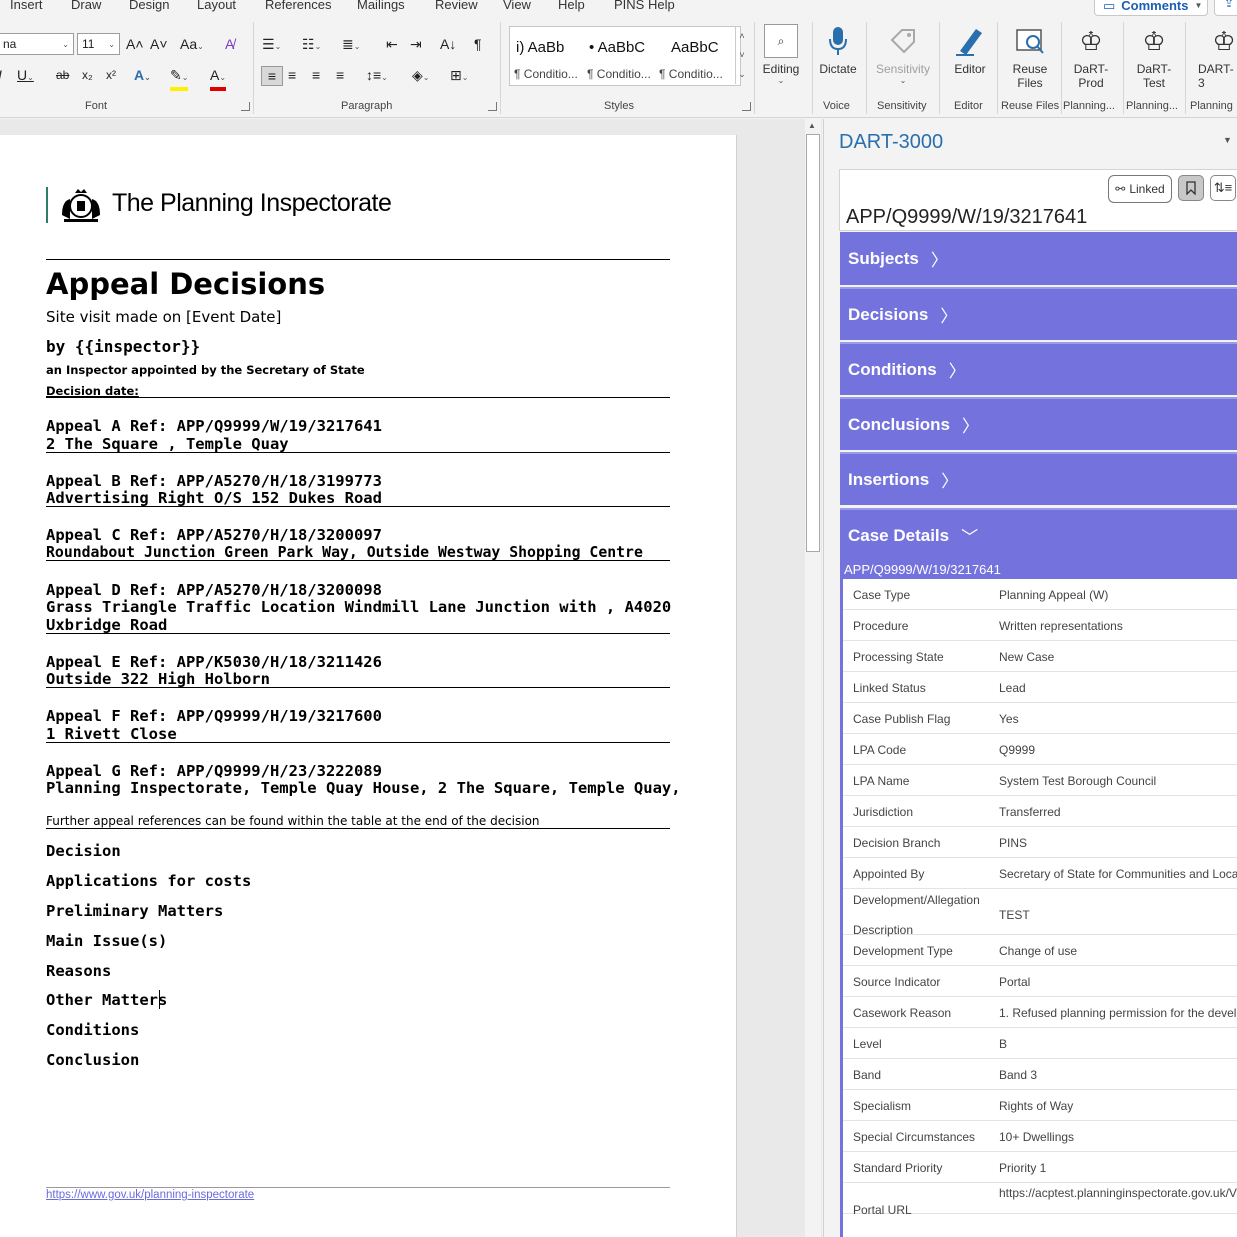 This screenshot has width=1237, height=1237. Describe the element at coordinates (1038, 534) in the screenshot. I see `accordion-case-details: Case Details ﹀` at that location.